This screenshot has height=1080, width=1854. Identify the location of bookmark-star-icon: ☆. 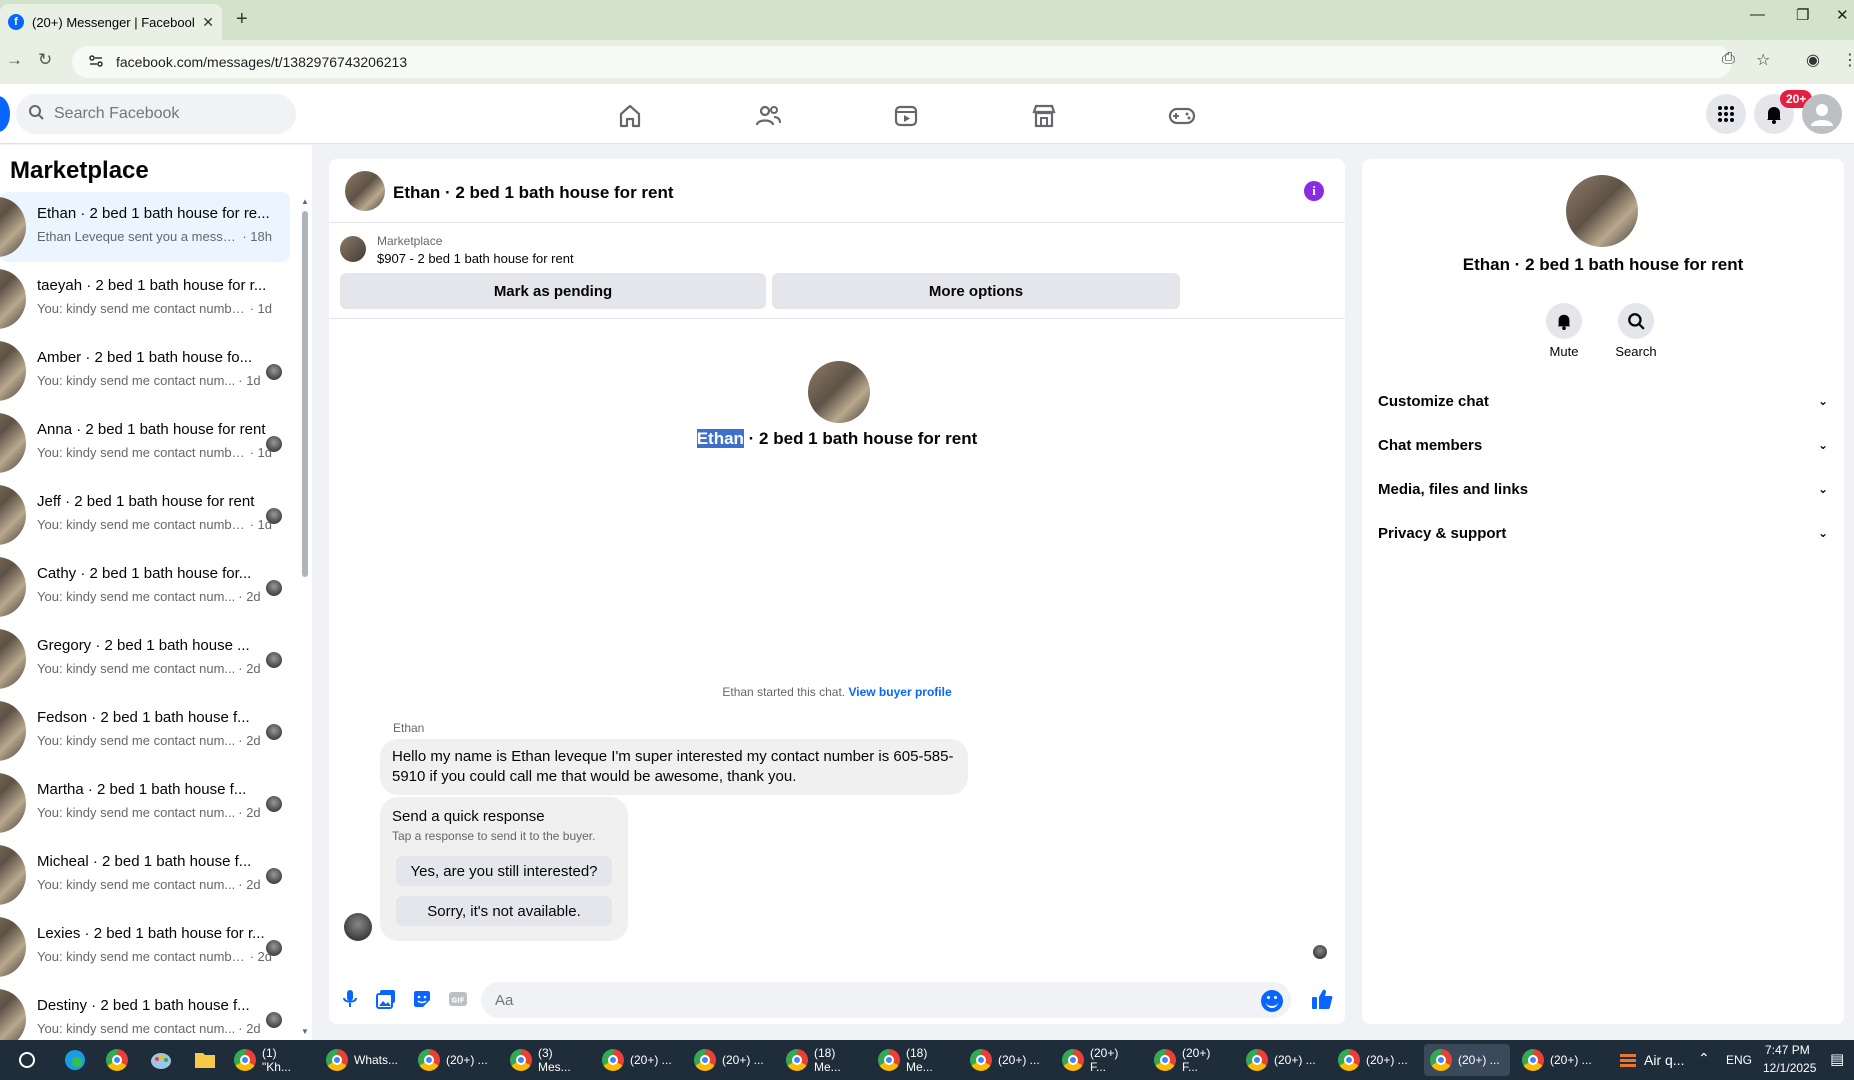
(1763, 60).